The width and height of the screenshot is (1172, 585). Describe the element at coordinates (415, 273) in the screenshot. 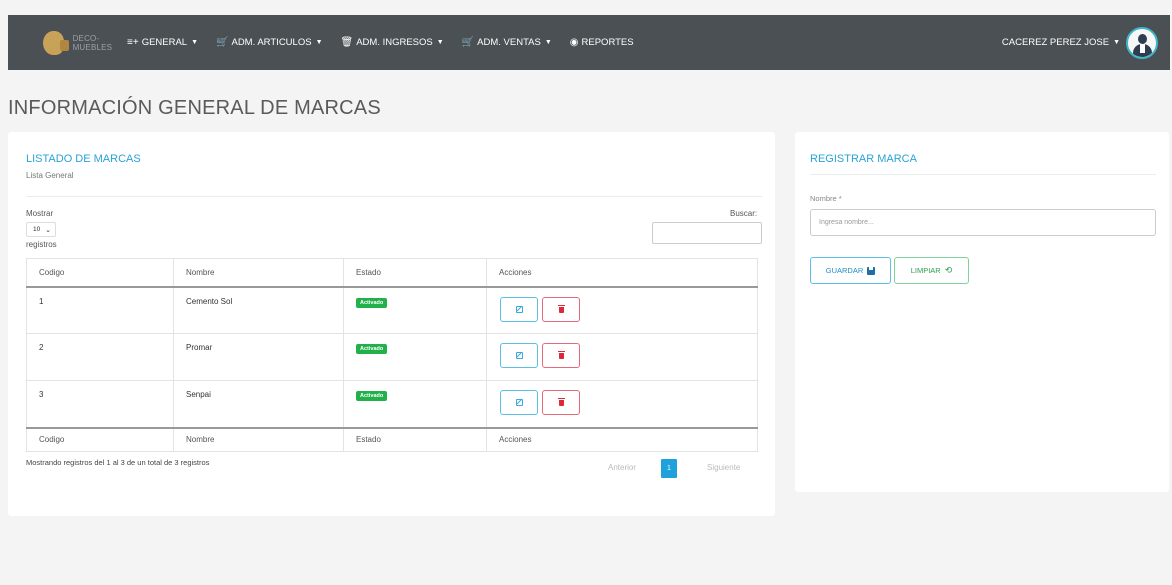

I see `column-header-status: Estado` at that location.